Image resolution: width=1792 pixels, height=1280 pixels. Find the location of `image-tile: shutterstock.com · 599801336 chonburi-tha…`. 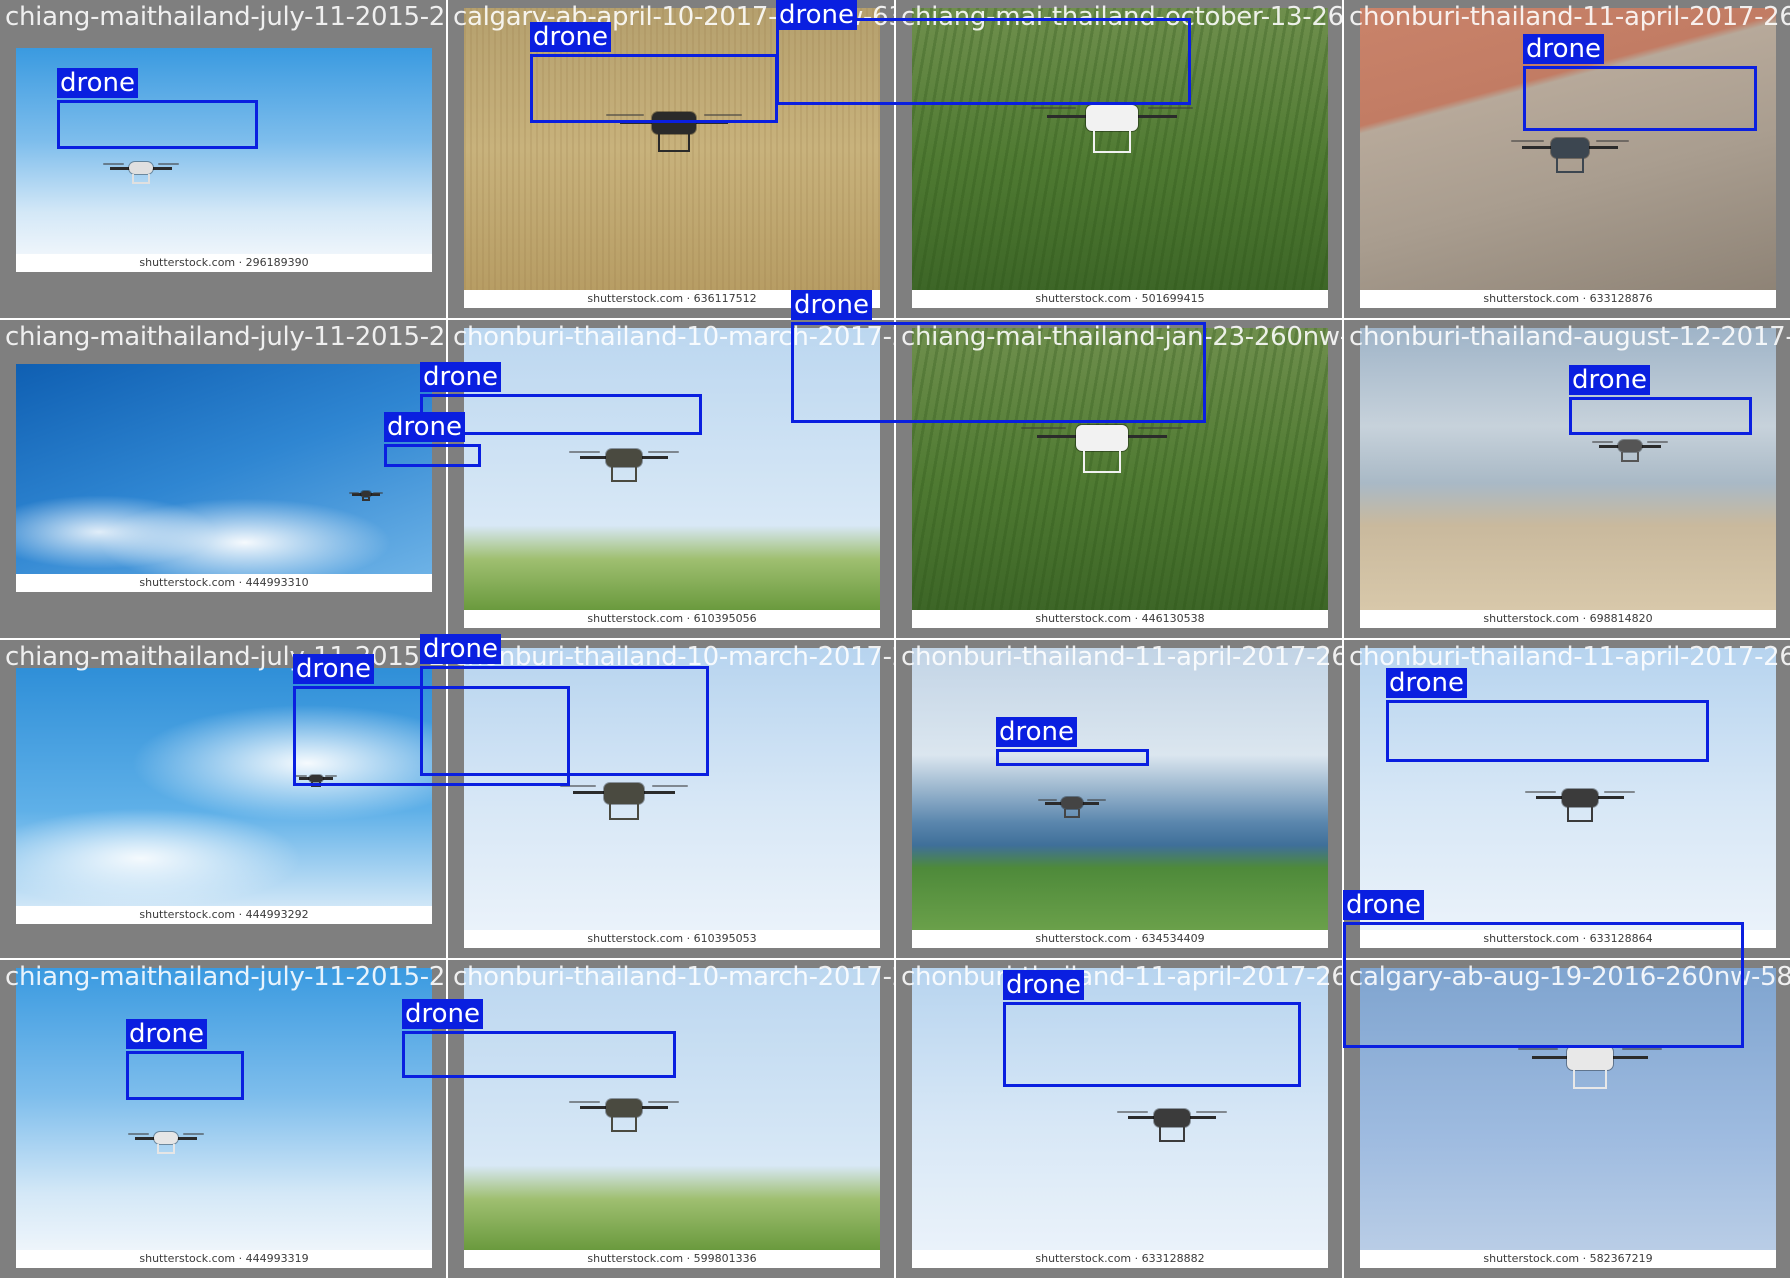

image-tile: shutterstock.com · 599801336 chonburi-tha… is located at coordinates (671, 1119).